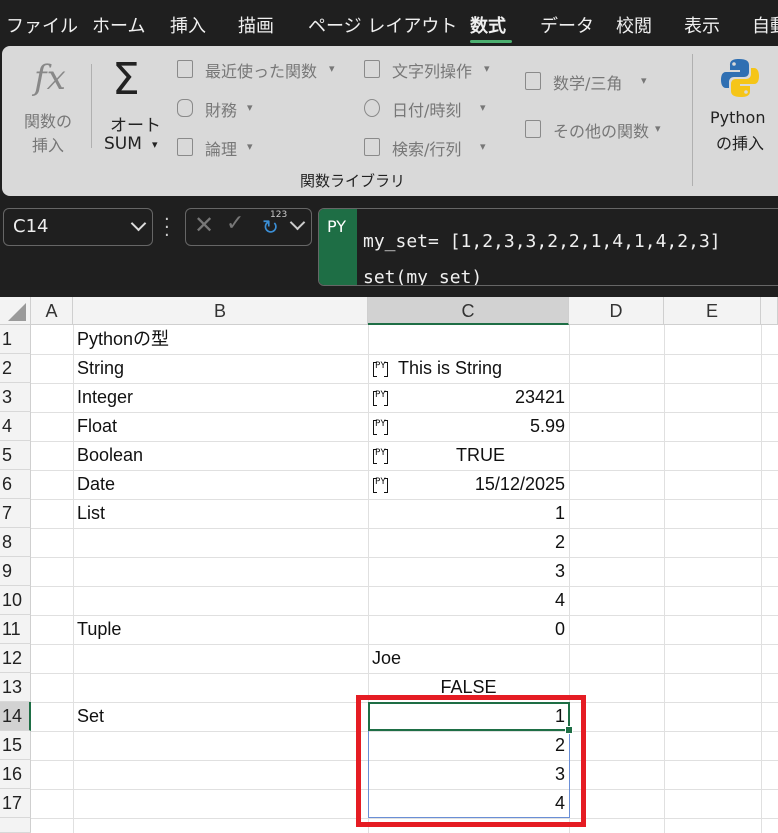 The image size is (778, 833). Describe the element at coordinates (372, 147) in the screenshot. I see `search-icon` at that location.